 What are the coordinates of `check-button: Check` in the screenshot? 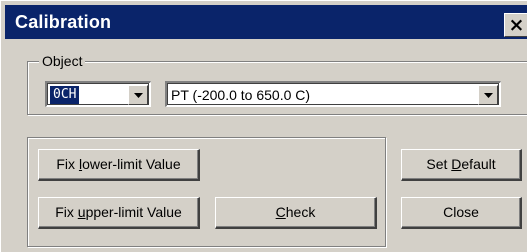 It's located at (296, 213).